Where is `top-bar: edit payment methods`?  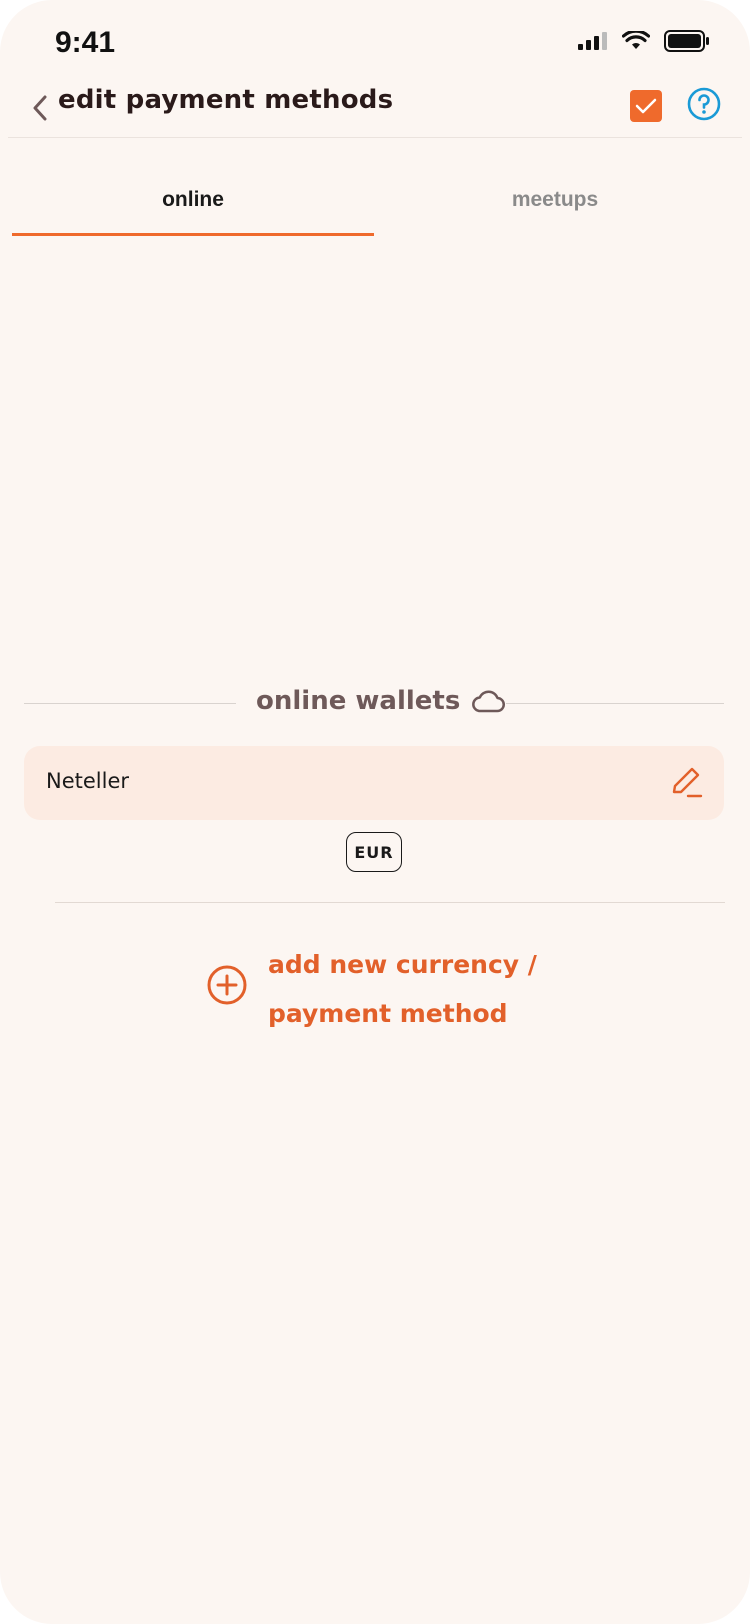 top-bar: edit payment methods is located at coordinates (375, 108).